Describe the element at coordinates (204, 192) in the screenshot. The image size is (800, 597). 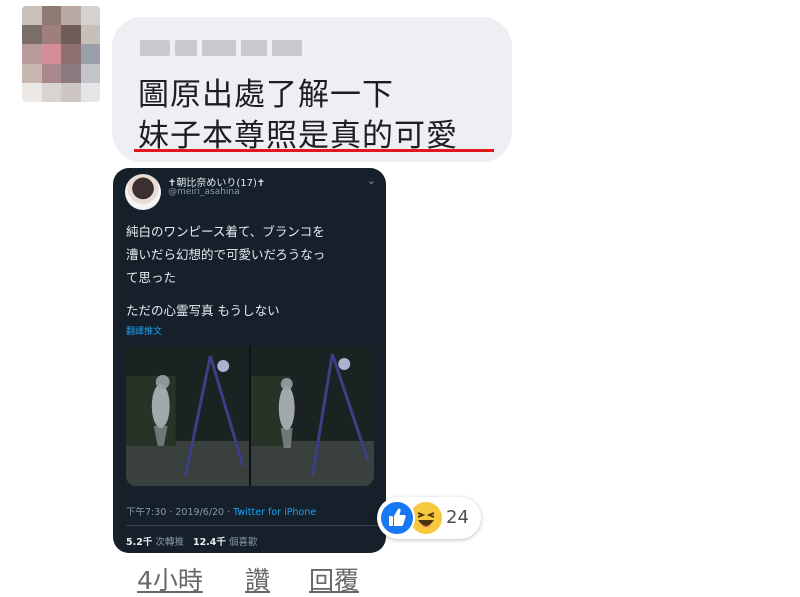
I see `tweet-handle: @meiri_asahina` at that location.